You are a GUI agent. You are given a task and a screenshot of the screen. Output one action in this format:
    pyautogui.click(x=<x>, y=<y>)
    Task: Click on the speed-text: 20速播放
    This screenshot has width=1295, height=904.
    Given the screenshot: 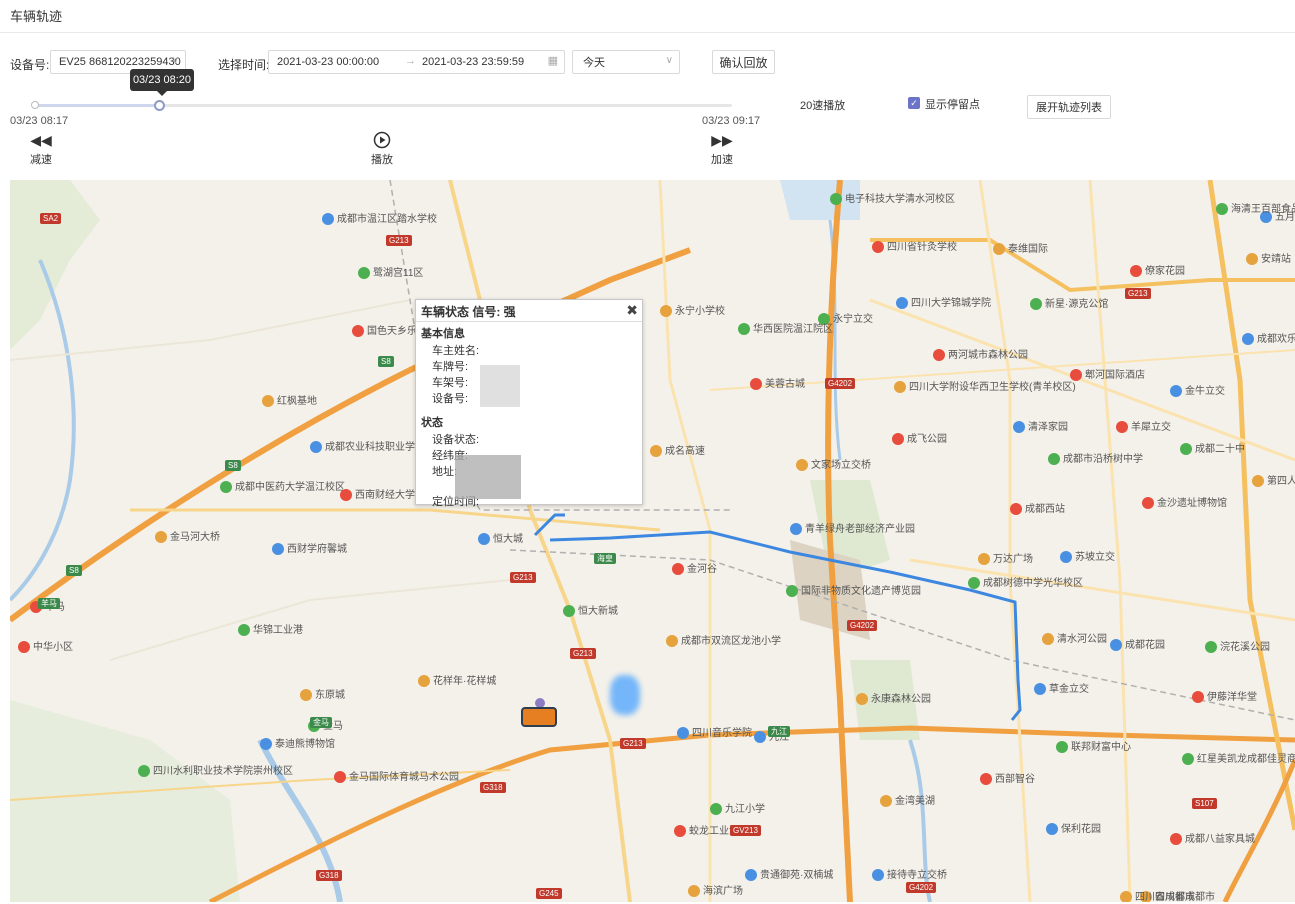 What is the action you would take?
    pyautogui.click(x=823, y=106)
    